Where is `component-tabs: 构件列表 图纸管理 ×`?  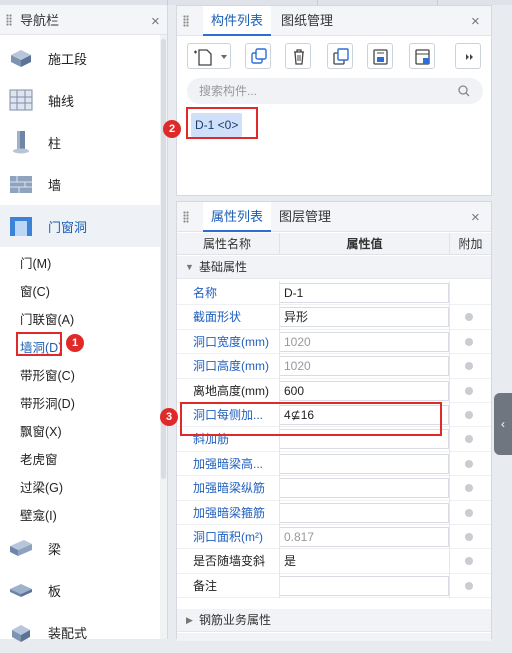 component-tabs: 构件列表 图纸管理 × is located at coordinates (334, 21).